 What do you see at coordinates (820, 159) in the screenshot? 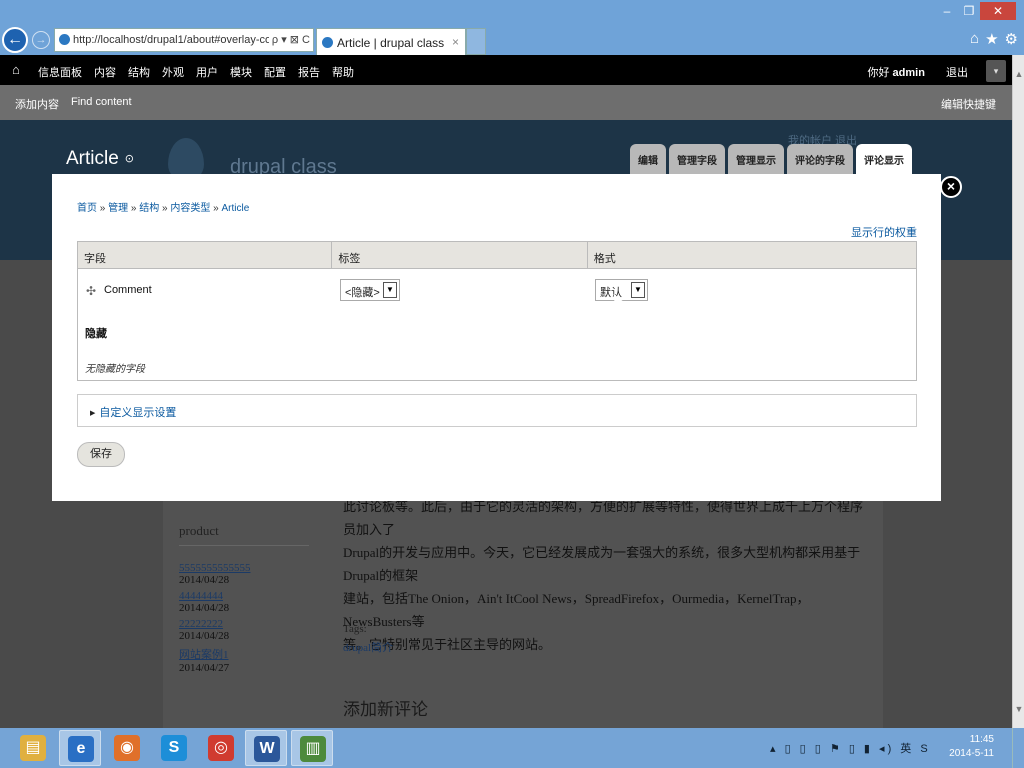
I see `tab-comment-fields: 评论的字段` at bounding box center [820, 159].